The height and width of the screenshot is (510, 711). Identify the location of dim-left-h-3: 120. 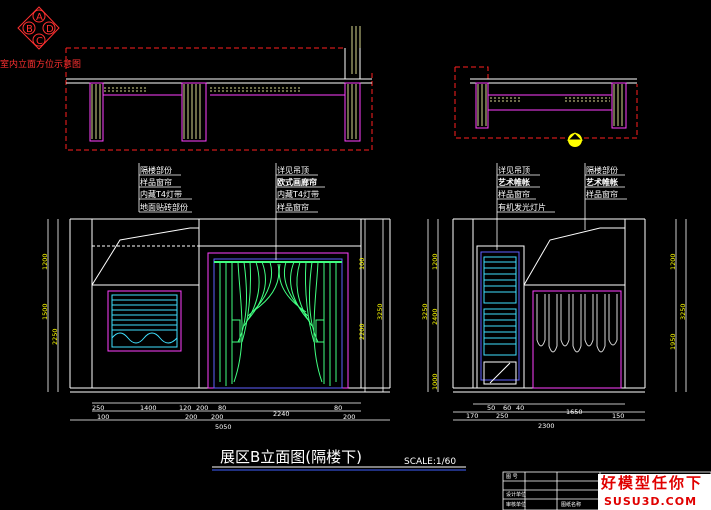
(185, 408).